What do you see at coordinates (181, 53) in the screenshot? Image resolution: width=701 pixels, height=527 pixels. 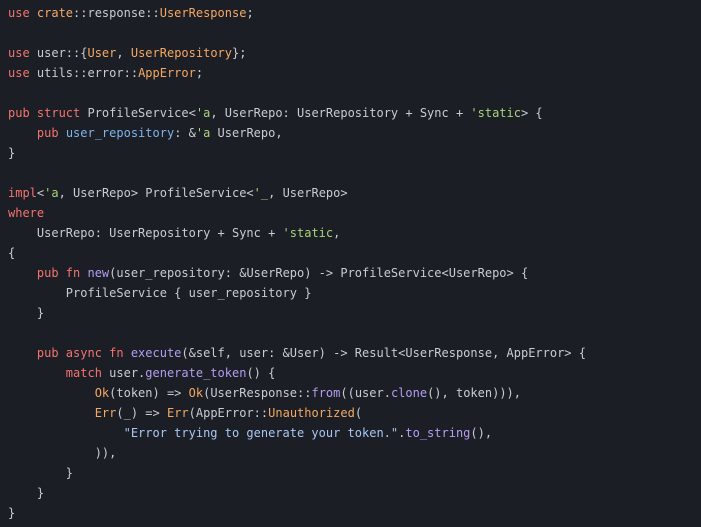 I see `code-token: UserRepository` at bounding box center [181, 53].